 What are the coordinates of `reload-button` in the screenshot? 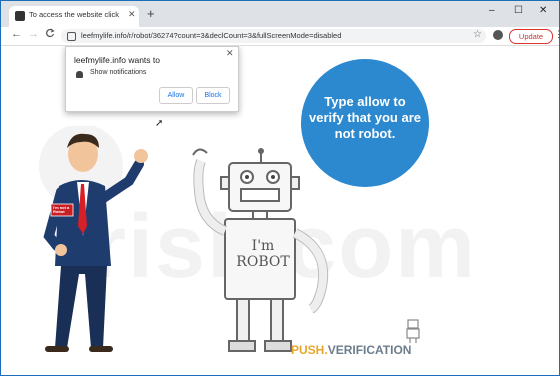 It's located at (50, 34).